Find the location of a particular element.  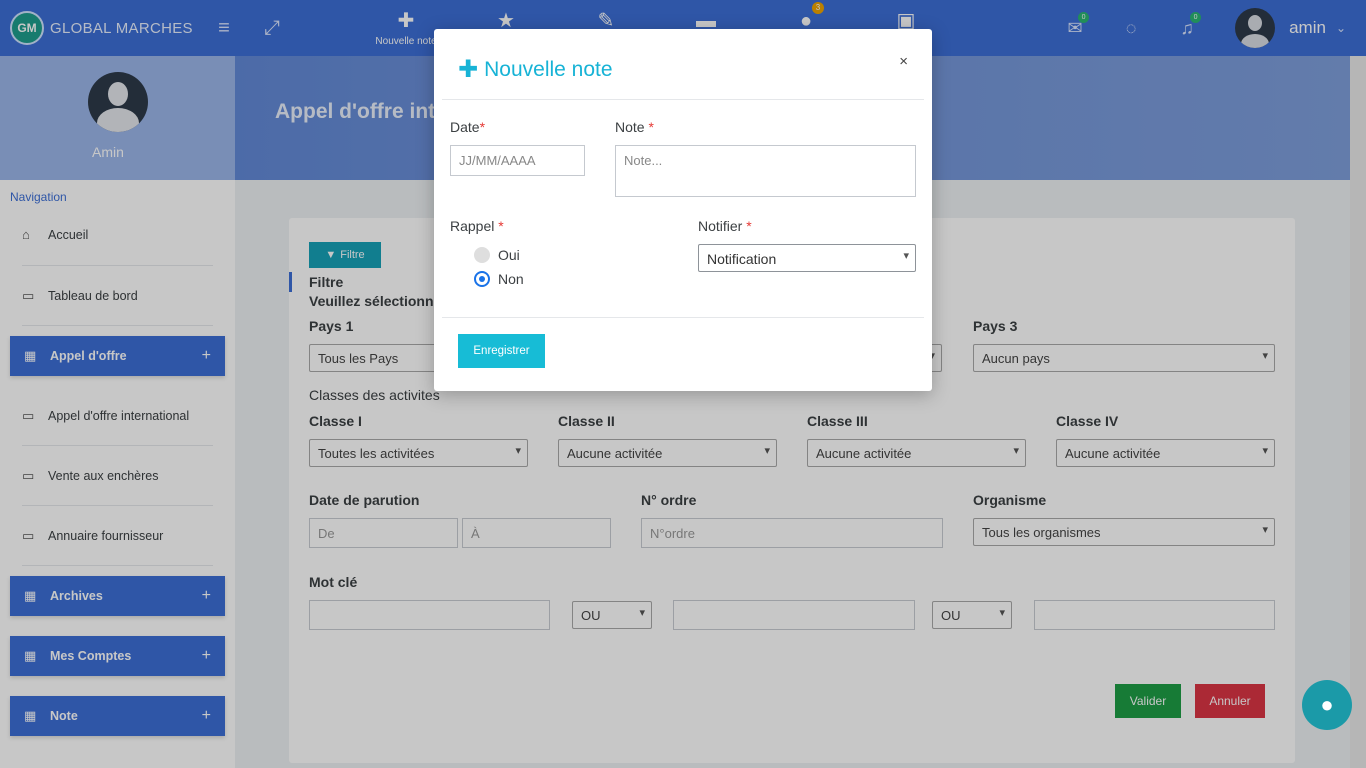

radio-label: Non is located at coordinates (511, 279).